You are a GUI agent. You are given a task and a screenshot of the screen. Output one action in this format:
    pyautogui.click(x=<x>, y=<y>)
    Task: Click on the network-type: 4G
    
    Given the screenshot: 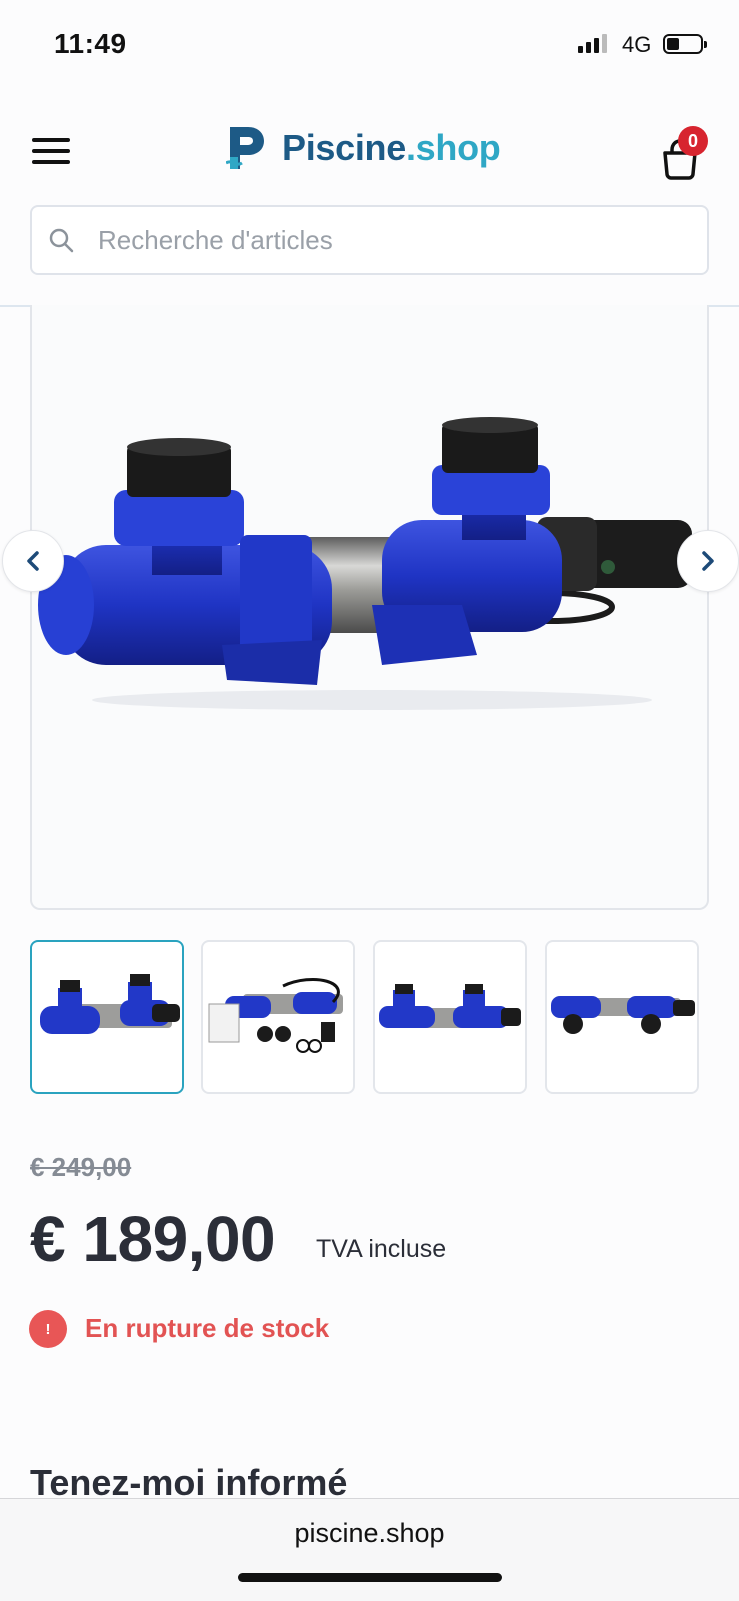 What is the action you would take?
    pyautogui.click(x=637, y=44)
    